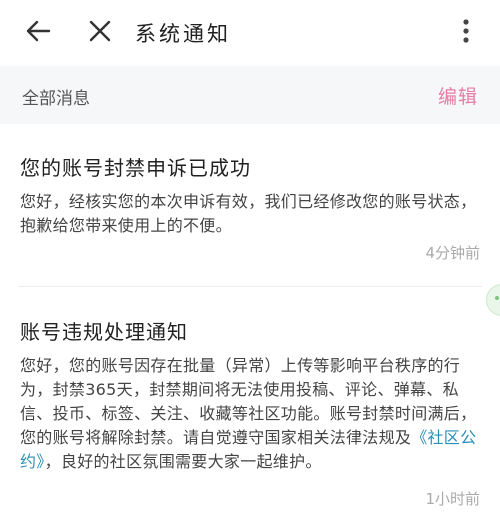 This screenshot has width=500, height=524. I want to click on notice-title: 您的账号封禁申诉已成功, so click(135, 168).